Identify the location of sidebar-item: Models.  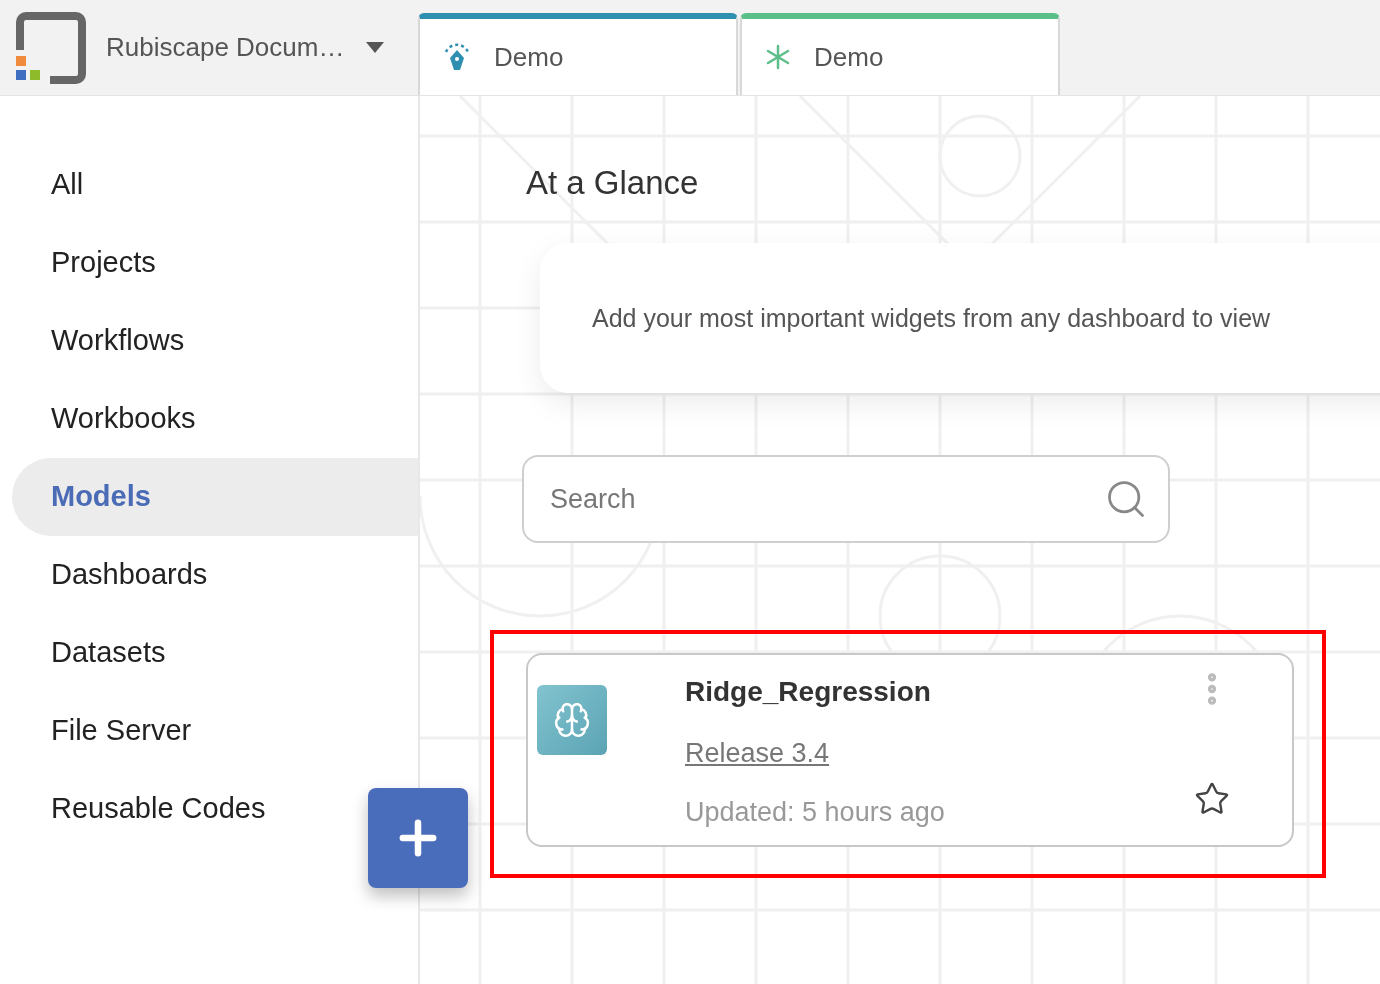
(215, 497).